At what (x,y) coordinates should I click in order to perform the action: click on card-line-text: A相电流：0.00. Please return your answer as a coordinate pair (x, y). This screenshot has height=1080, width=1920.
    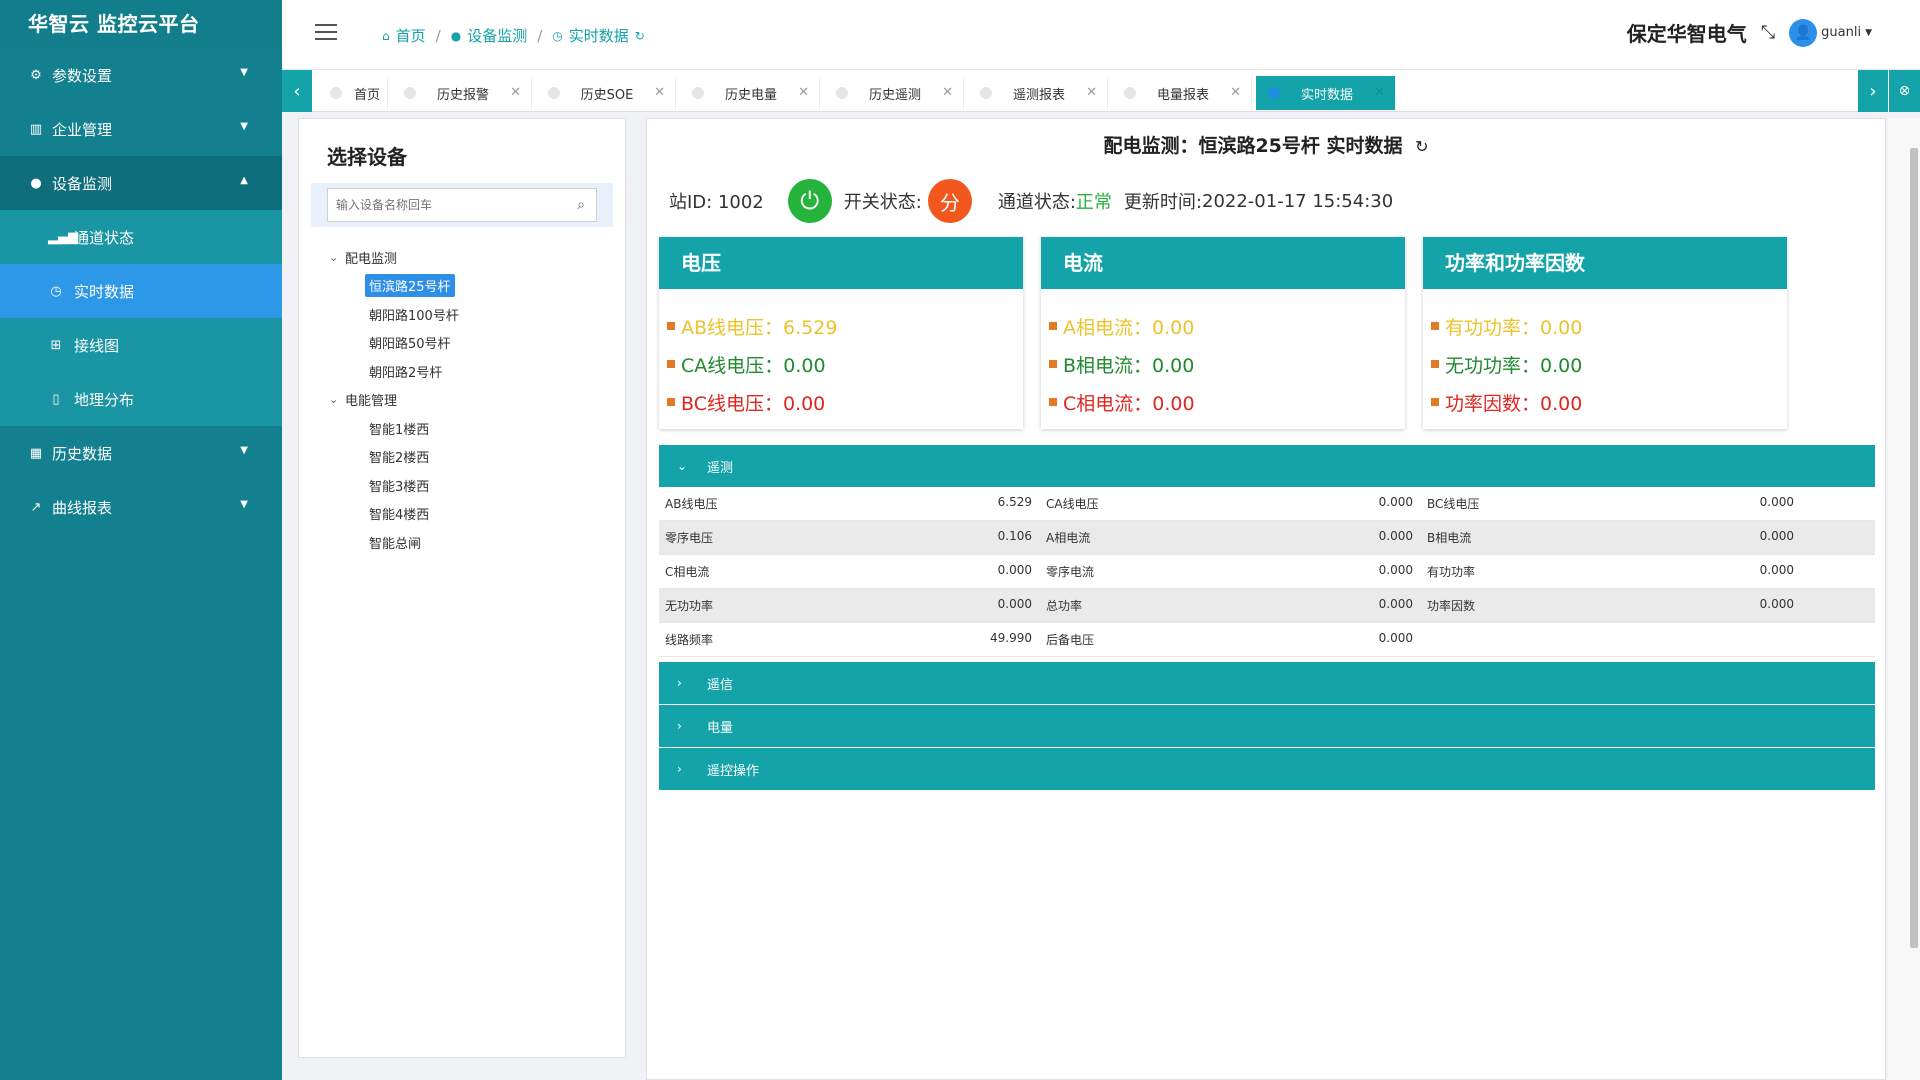
    Looking at the image, I should click on (1129, 327).